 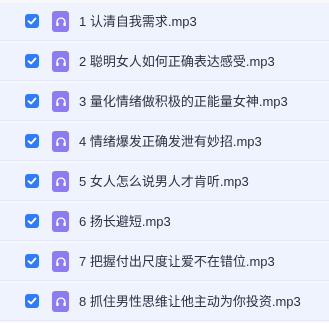 I want to click on file-row: 4 情绪爆发正确发泄有妙招.mp3, so click(x=164, y=142).